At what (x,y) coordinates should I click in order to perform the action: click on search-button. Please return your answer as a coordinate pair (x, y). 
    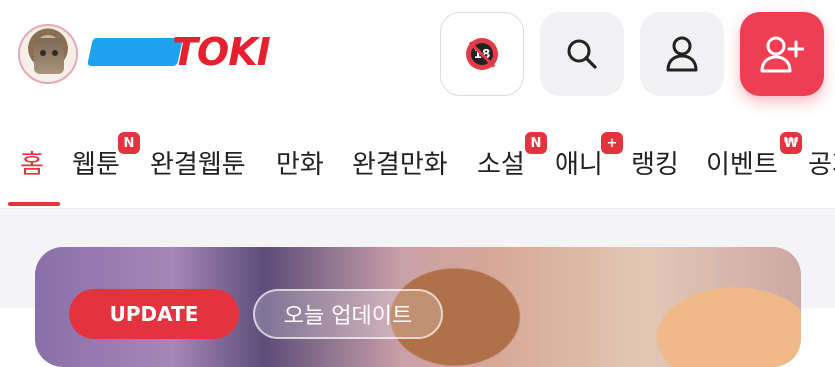
    Looking at the image, I should click on (582, 54).